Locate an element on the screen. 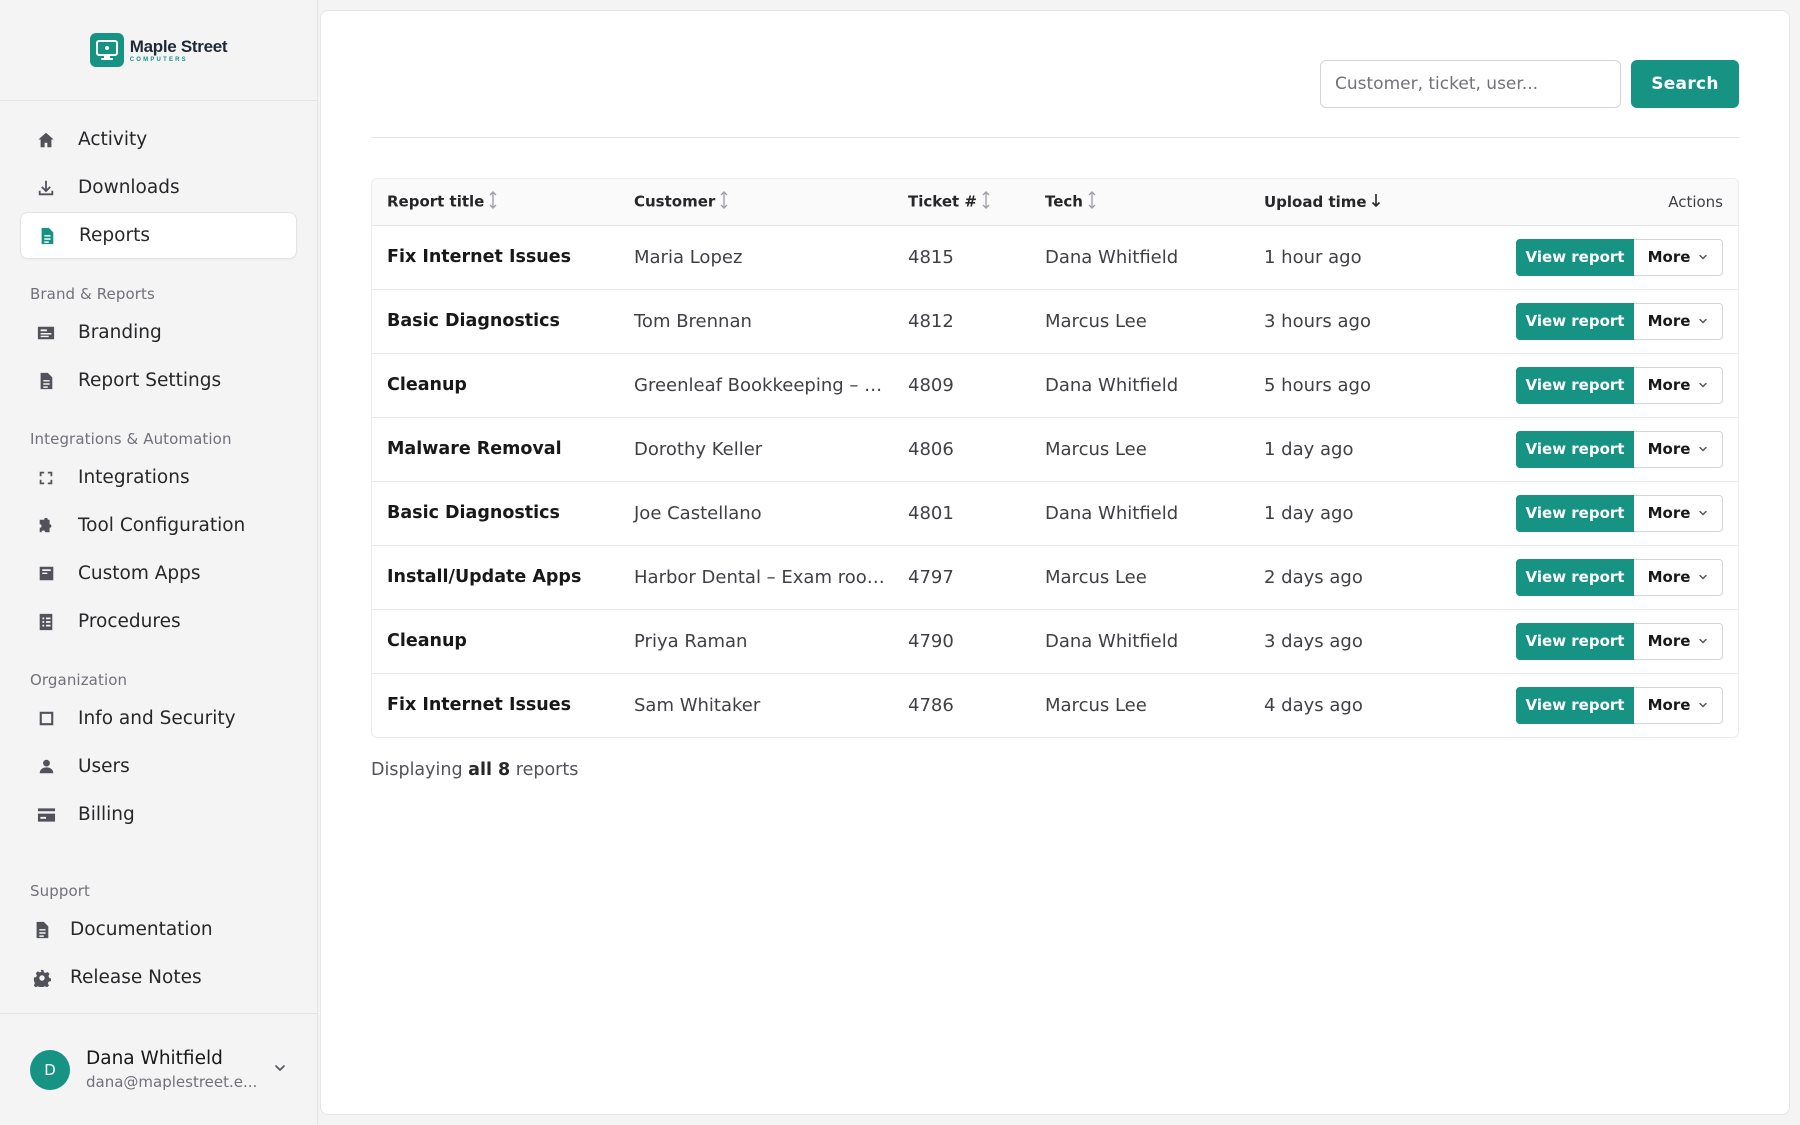  sidebar-item-users: Users is located at coordinates (158, 766).